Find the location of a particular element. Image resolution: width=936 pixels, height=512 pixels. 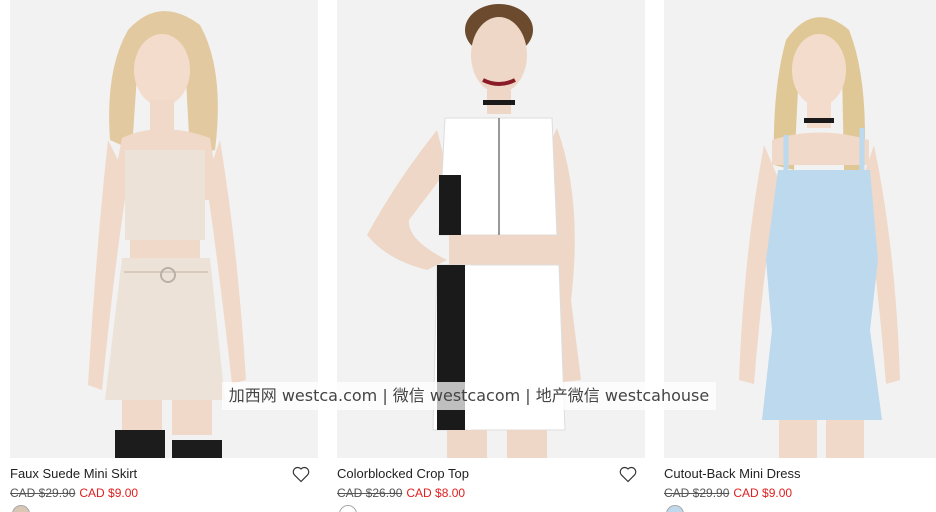

product-name: Colorblocked Crop Top is located at coordinates (403, 473).